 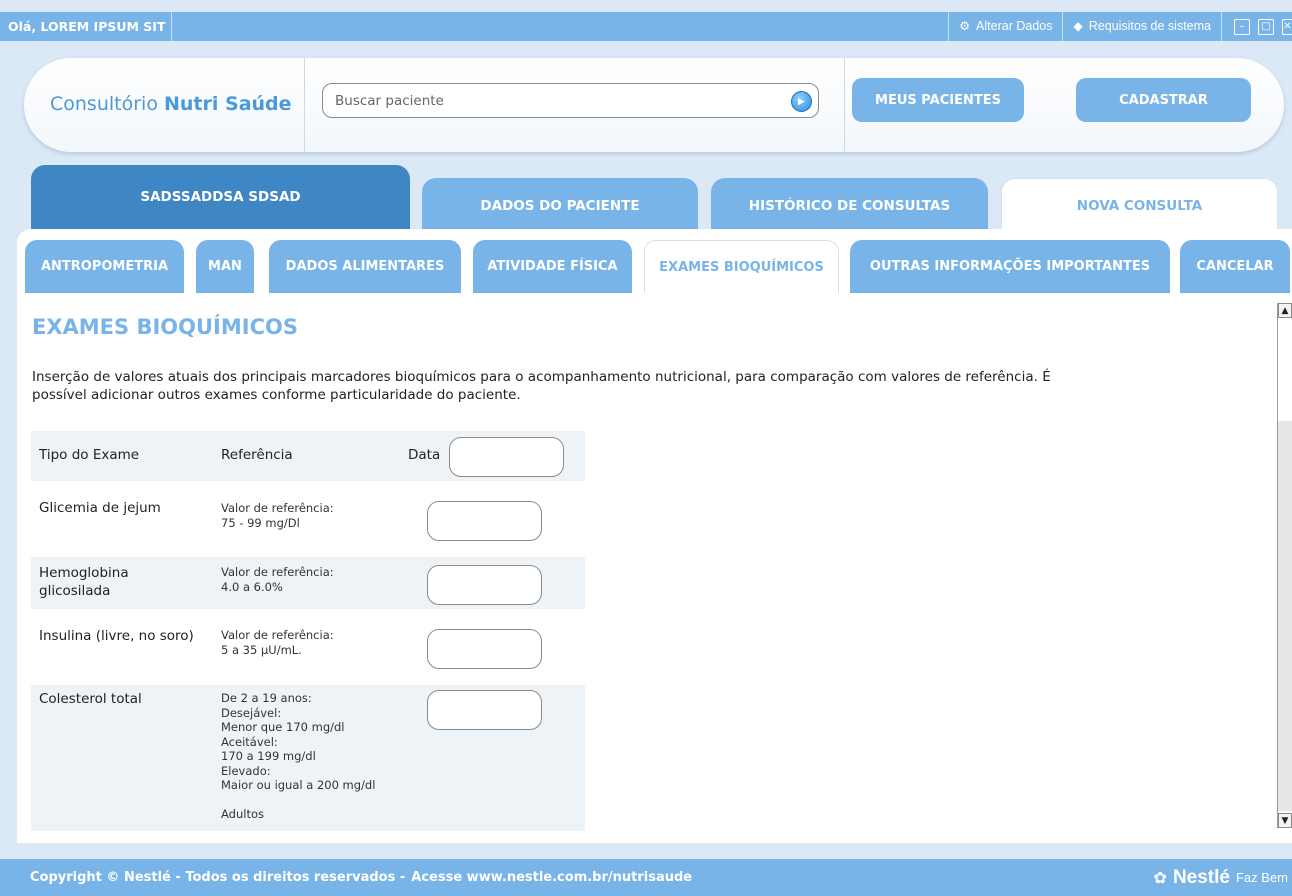 I want to click on exam-name: Insulina (livre, no soro), so click(x=116, y=636).